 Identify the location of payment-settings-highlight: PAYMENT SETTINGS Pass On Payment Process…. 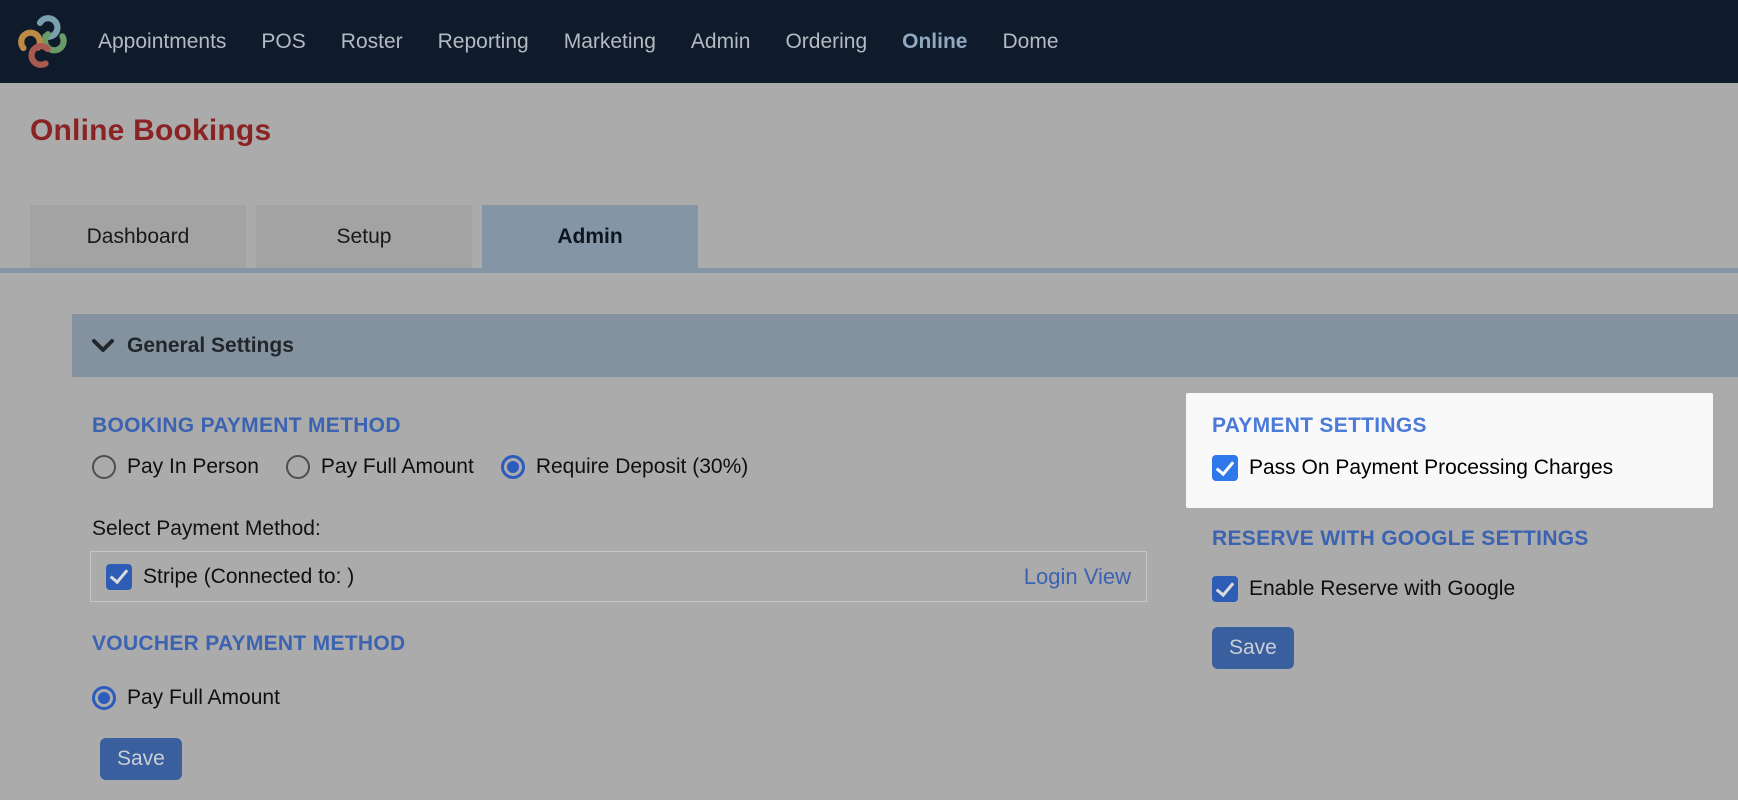
(1449, 450).